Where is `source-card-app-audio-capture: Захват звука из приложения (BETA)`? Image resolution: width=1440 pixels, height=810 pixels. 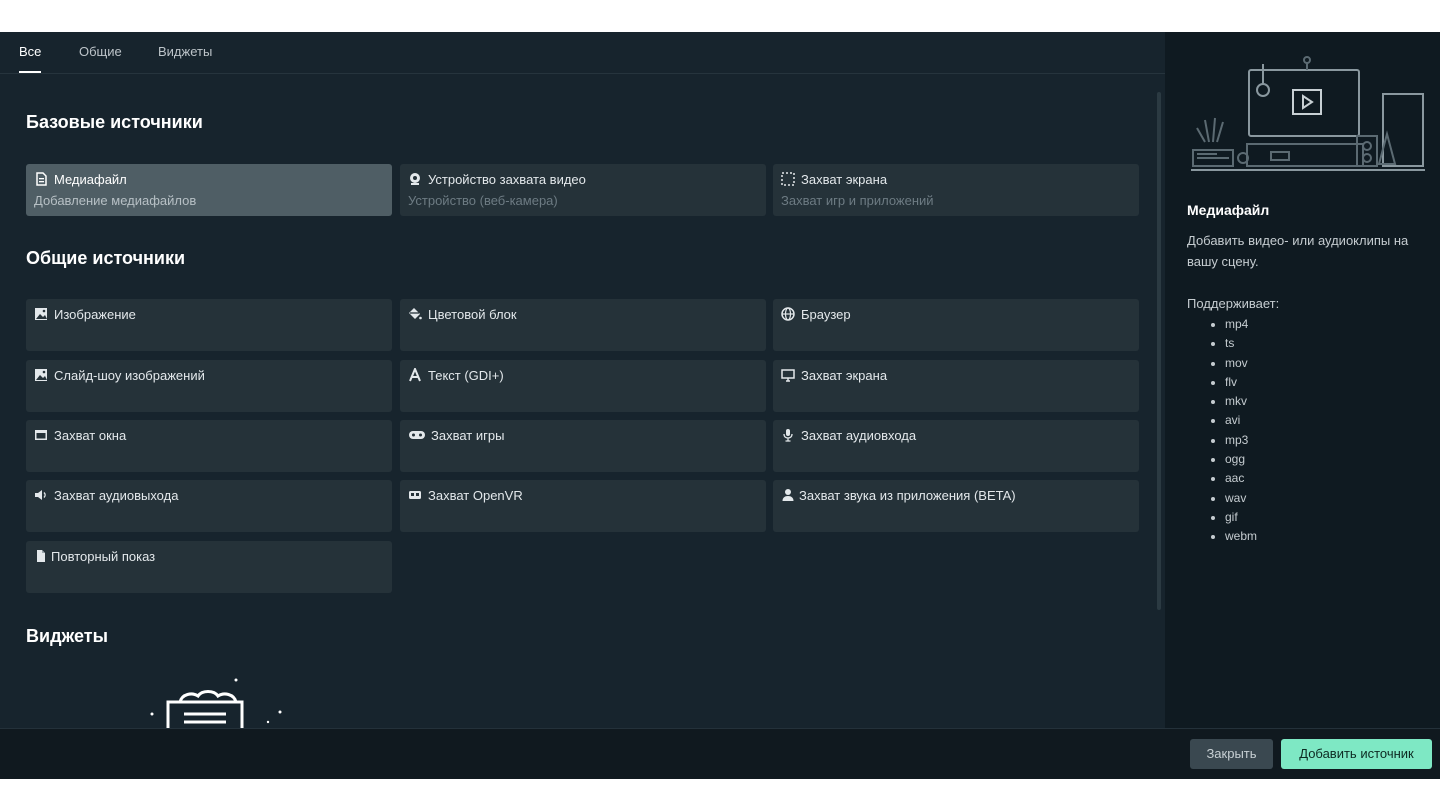
source-card-app-audio-capture: Захват звука из приложения (BETA) is located at coordinates (956, 506).